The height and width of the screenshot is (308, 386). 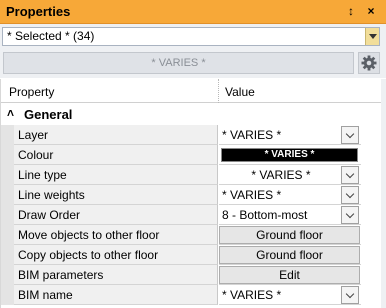 What do you see at coordinates (51, 36) in the screenshot?
I see `selection-value: * Selected * (34)` at bounding box center [51, 36].